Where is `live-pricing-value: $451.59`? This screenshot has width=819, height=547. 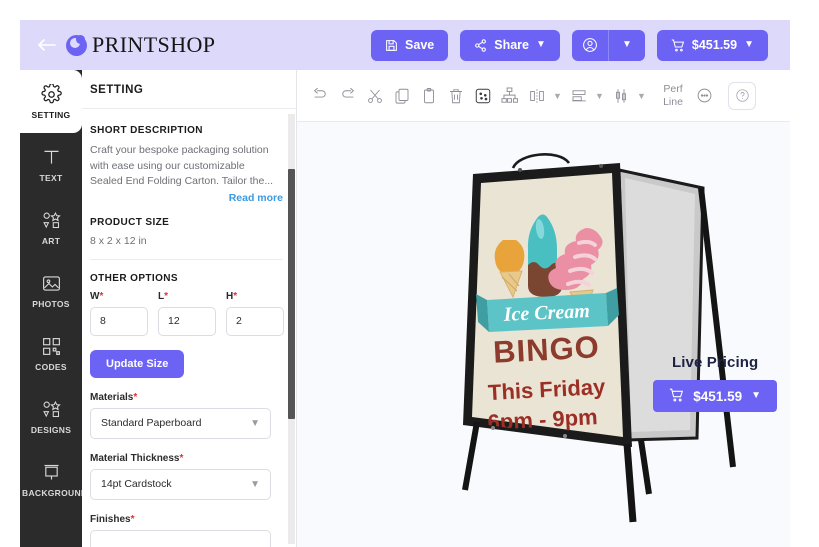 live-pricing-value: $451.59 is located at coordinates (718, 396).